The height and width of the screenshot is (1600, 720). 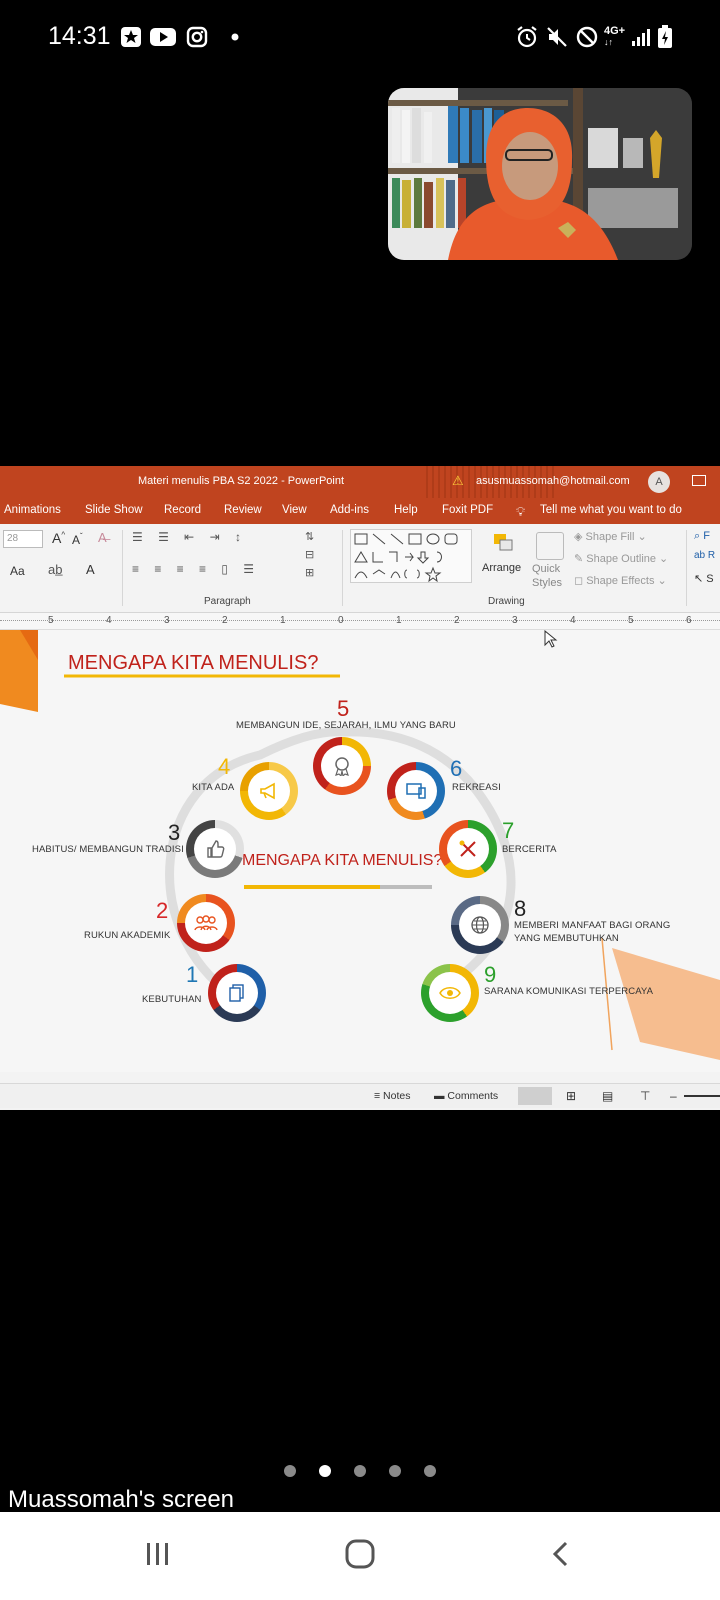 What do you see at coordinates (392, 1096) in the screenshot?
I see `notes-button: ≡ Notes` at bounding box center [392, 1096].